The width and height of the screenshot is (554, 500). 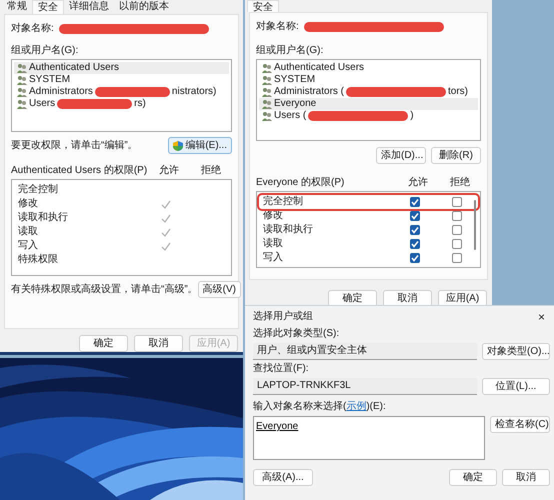 I want to click on list-item: Users rs), so click(x=121, y=104).